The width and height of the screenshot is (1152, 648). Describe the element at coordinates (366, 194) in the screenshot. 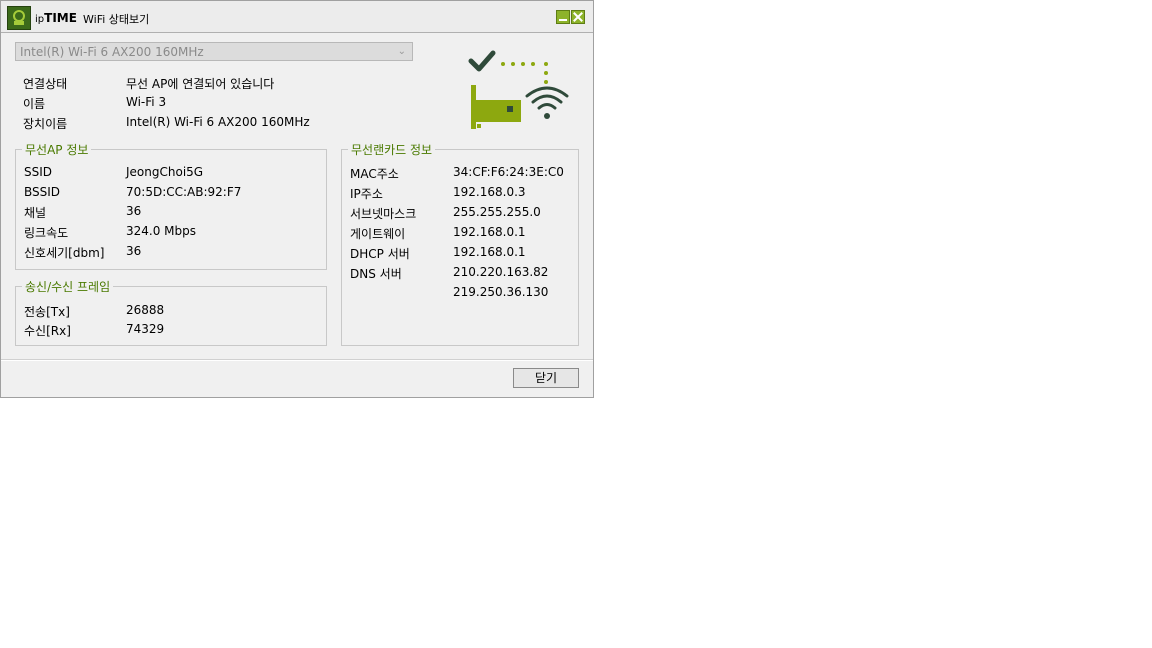

I see `card-label-ip: IP주소` at that location.